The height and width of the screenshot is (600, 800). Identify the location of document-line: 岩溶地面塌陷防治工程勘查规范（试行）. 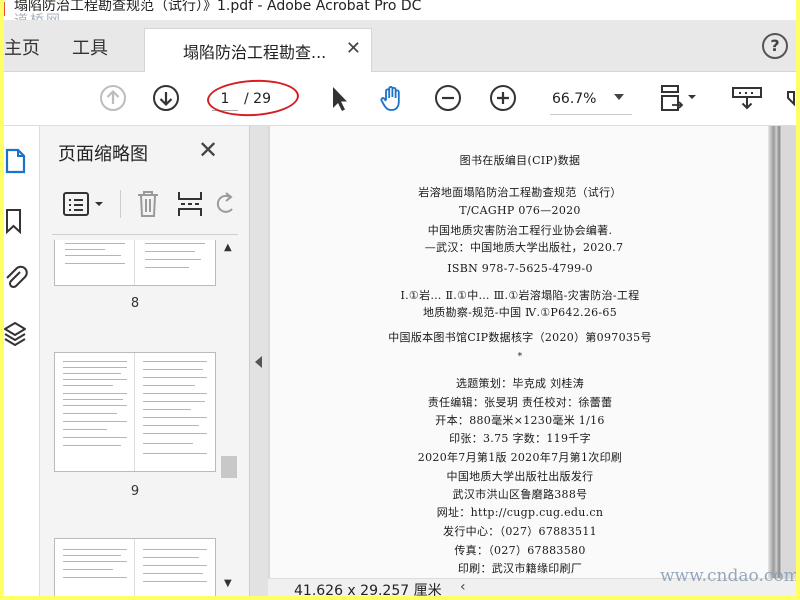
(520, 192).